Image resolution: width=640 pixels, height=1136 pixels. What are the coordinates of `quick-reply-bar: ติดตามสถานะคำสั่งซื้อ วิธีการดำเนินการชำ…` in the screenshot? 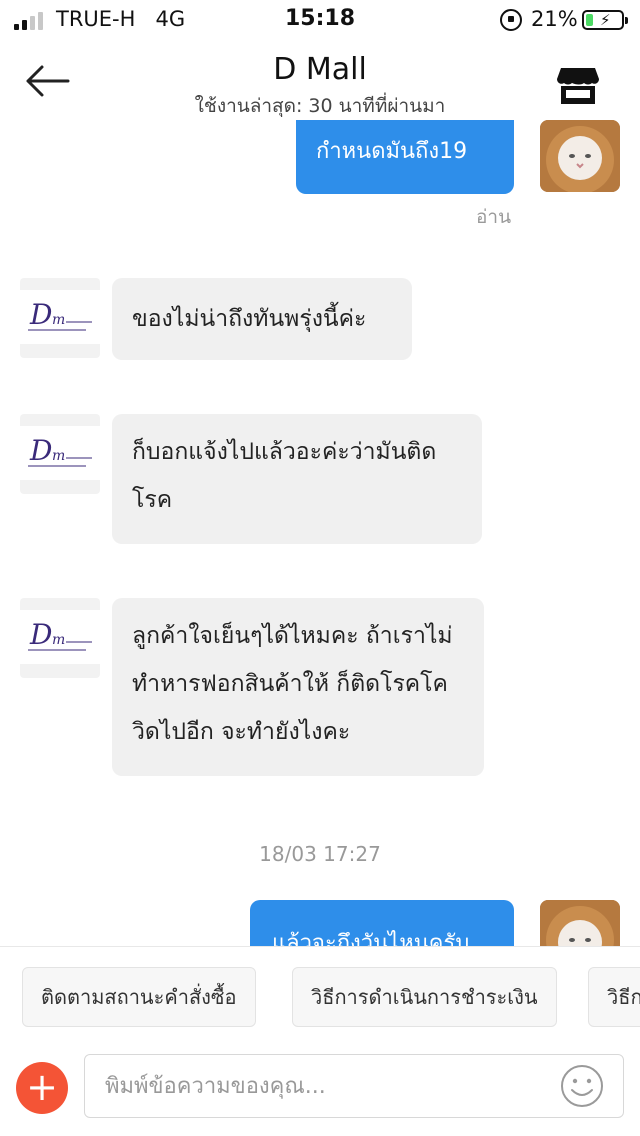 It's located at (320, 994).